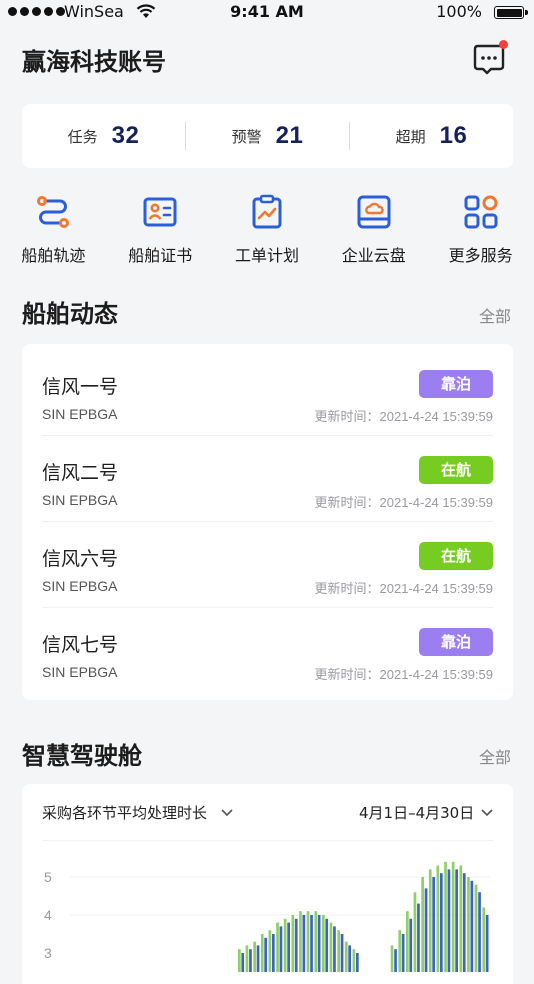 The width and height of the screenshot is (534, 984). What do you see at coordinates (431, 136) in the screenshot?
I see `stat-overdue: 超期 16` at bounding box center [431, 136].